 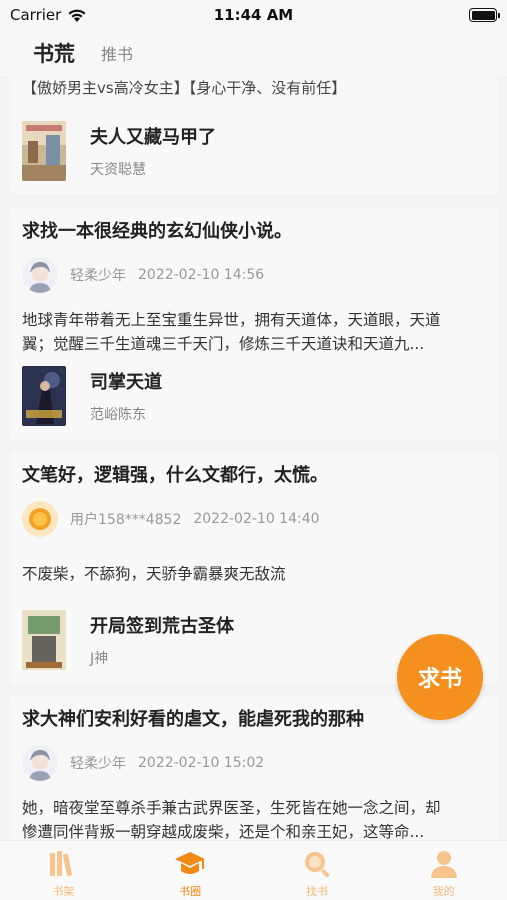 I want to click on bookshelf-icon, so click(x=63, y=864).